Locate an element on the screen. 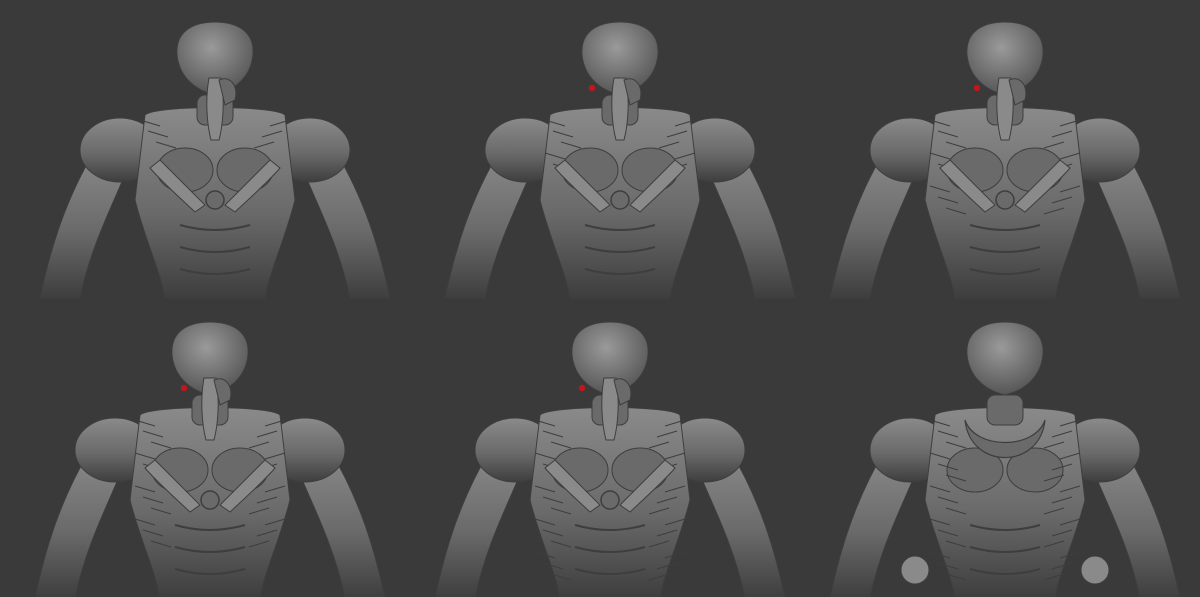  torso is located at coordinates (1005, 502).